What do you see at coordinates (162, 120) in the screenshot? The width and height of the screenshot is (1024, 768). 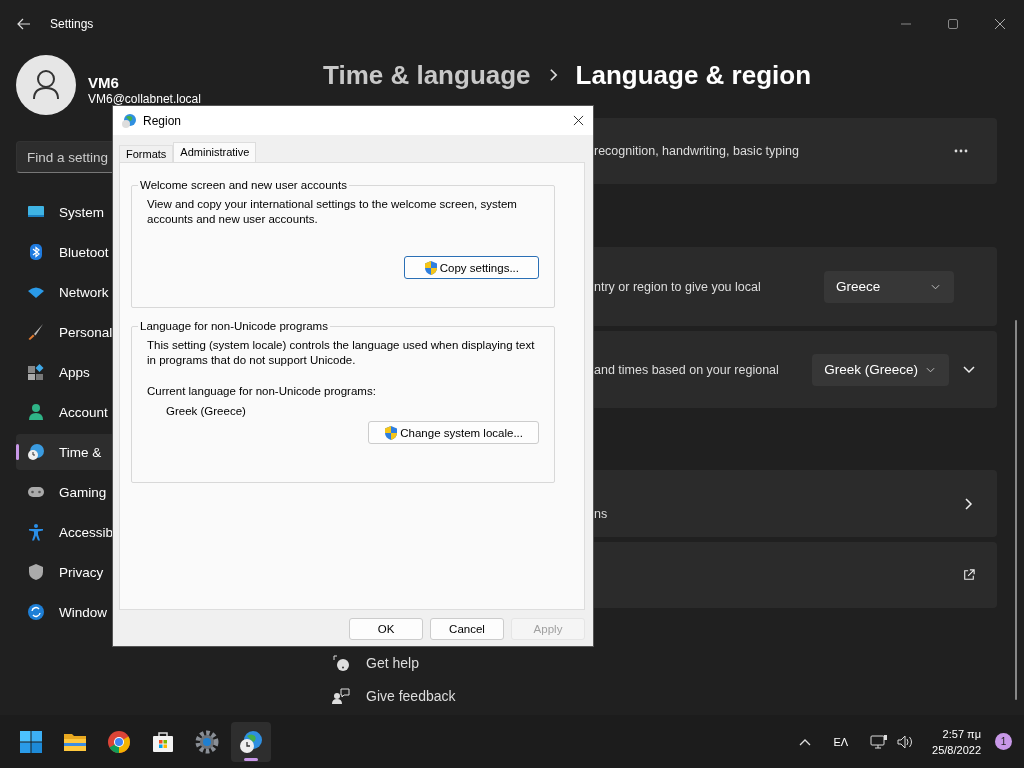 I see `dialog-title: Region` at bounding box center [162, 120].